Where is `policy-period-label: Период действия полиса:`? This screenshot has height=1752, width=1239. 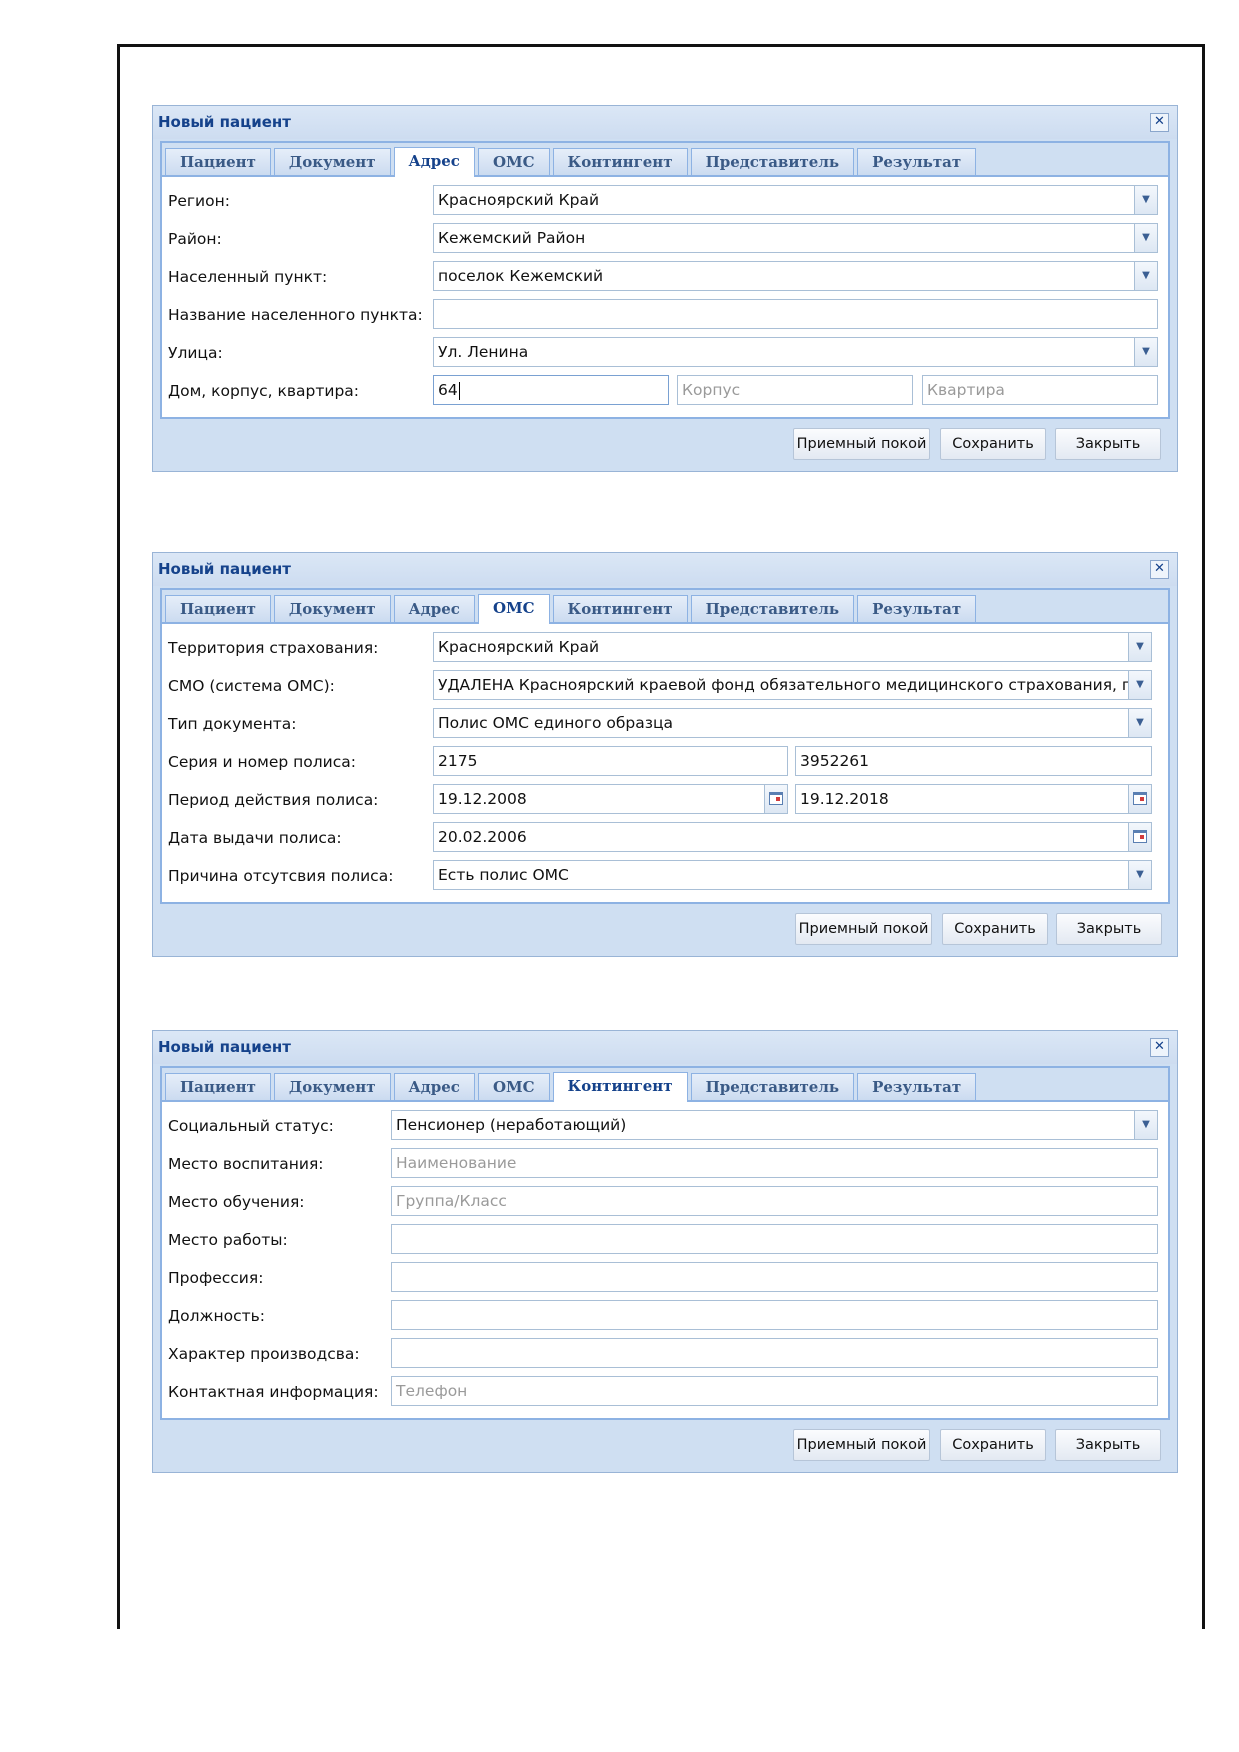 policy-period-label: Период действия полиса: is located at coordinates (273, 800).